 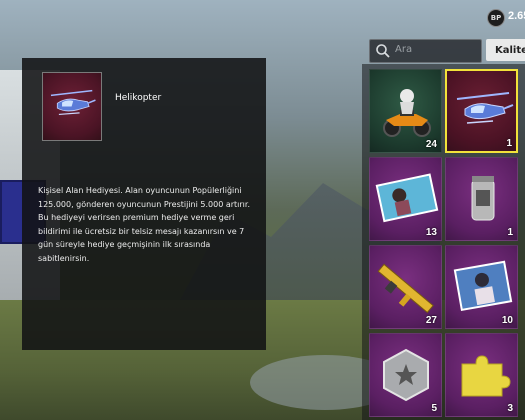 I want to click on inventory-slot-character-card: 13, so click(x=405, y=199).